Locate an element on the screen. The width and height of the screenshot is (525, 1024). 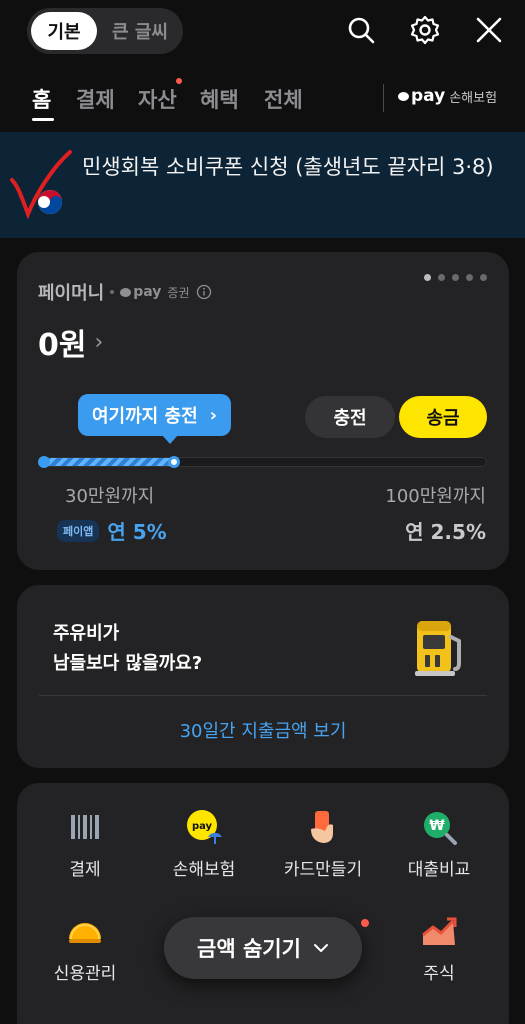
tab-home: 홈 is located at coordinates (41, 99).